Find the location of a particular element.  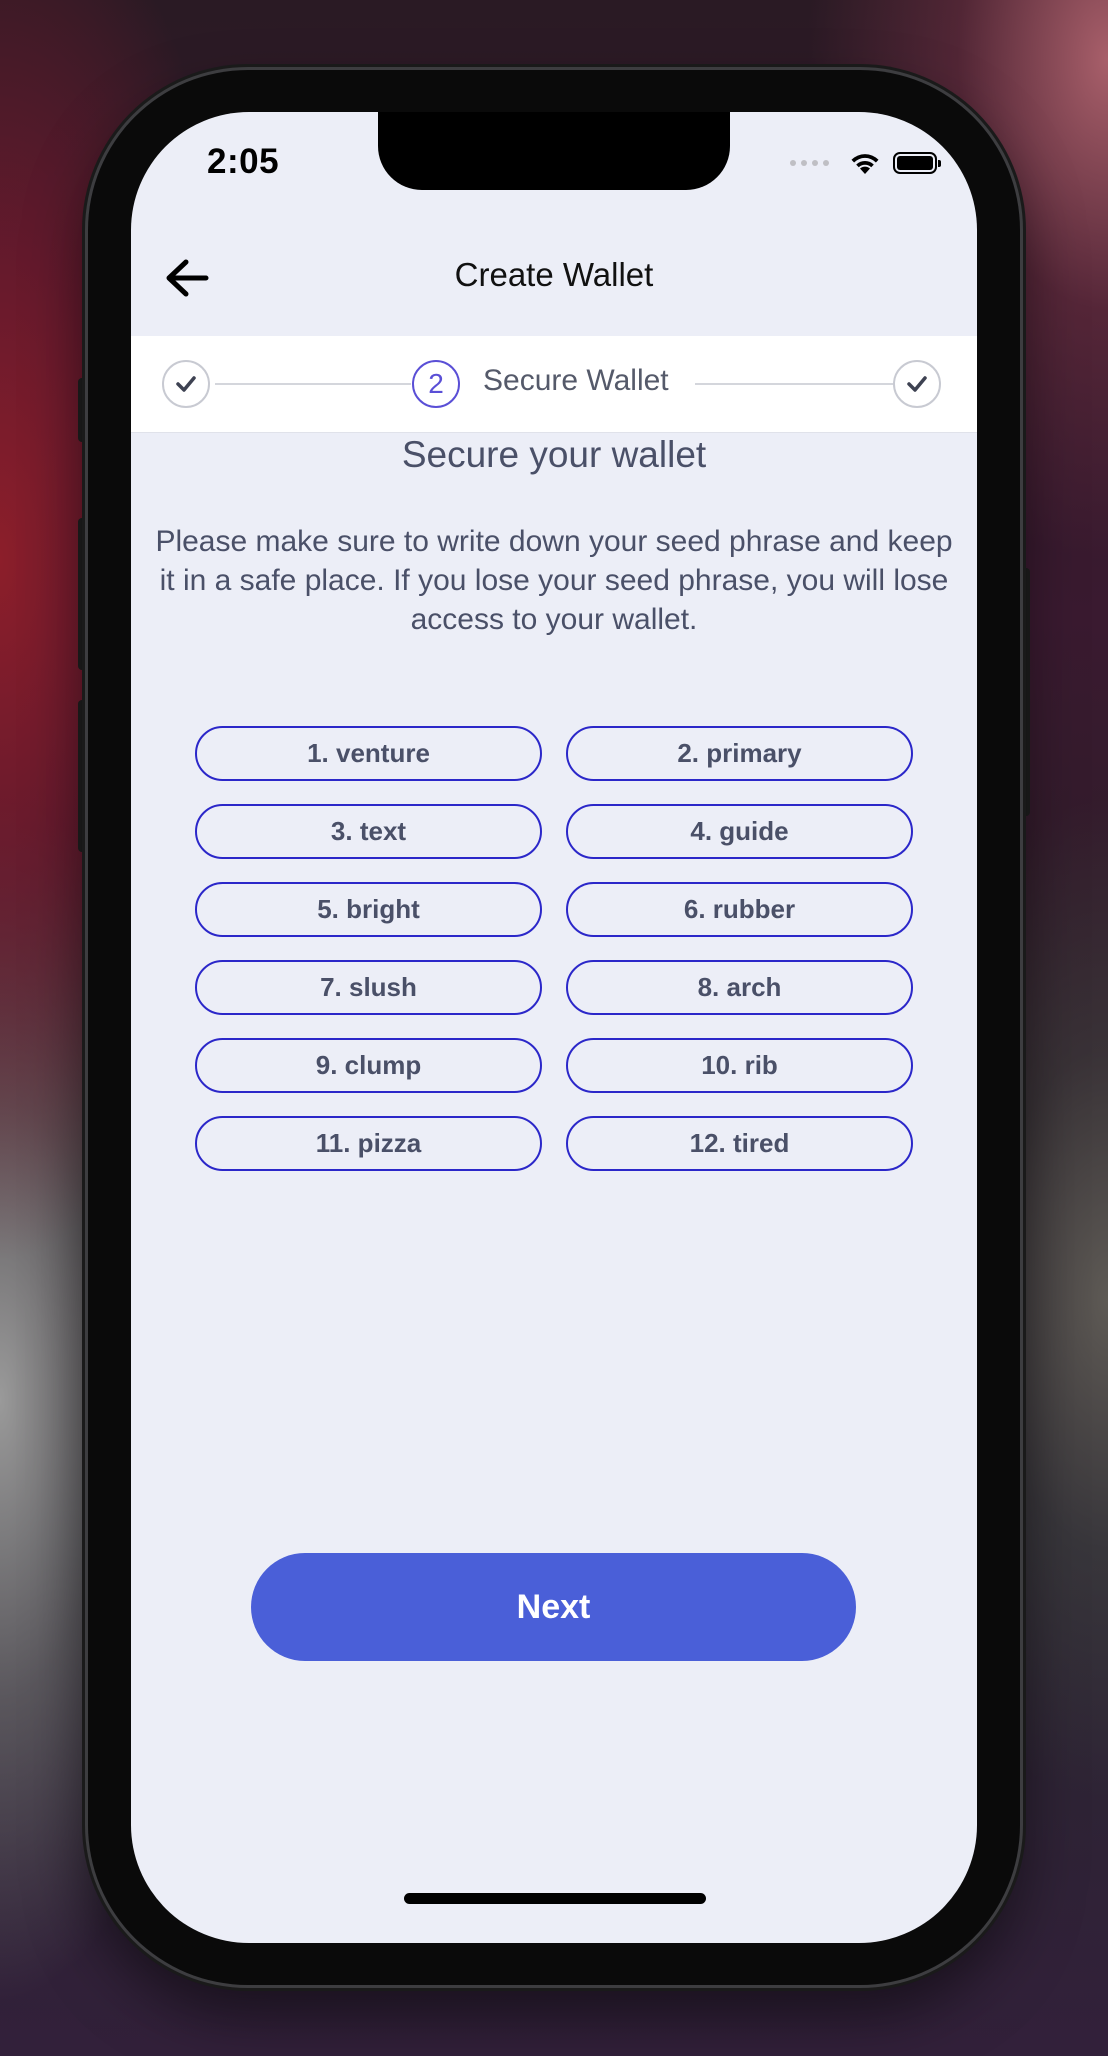

seed-word: 9. clump is located at coordinates (368, 1065).